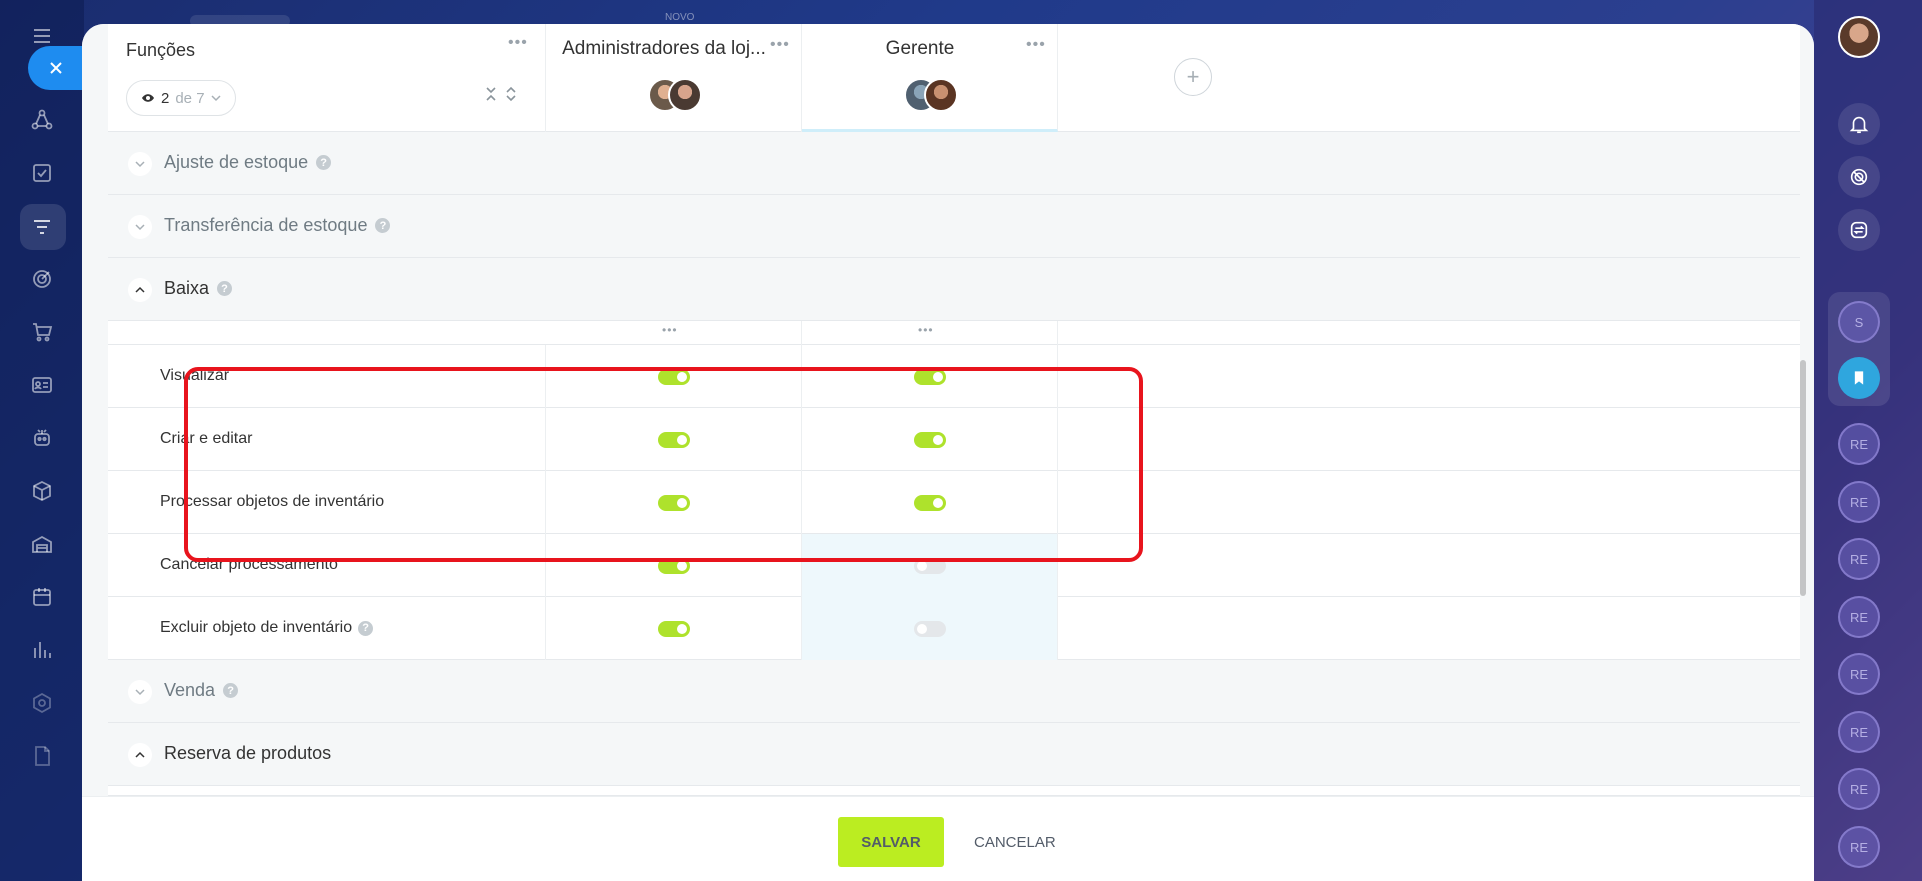  I want to click on role-column-gerente: Gerente •••, so click(930, 78).